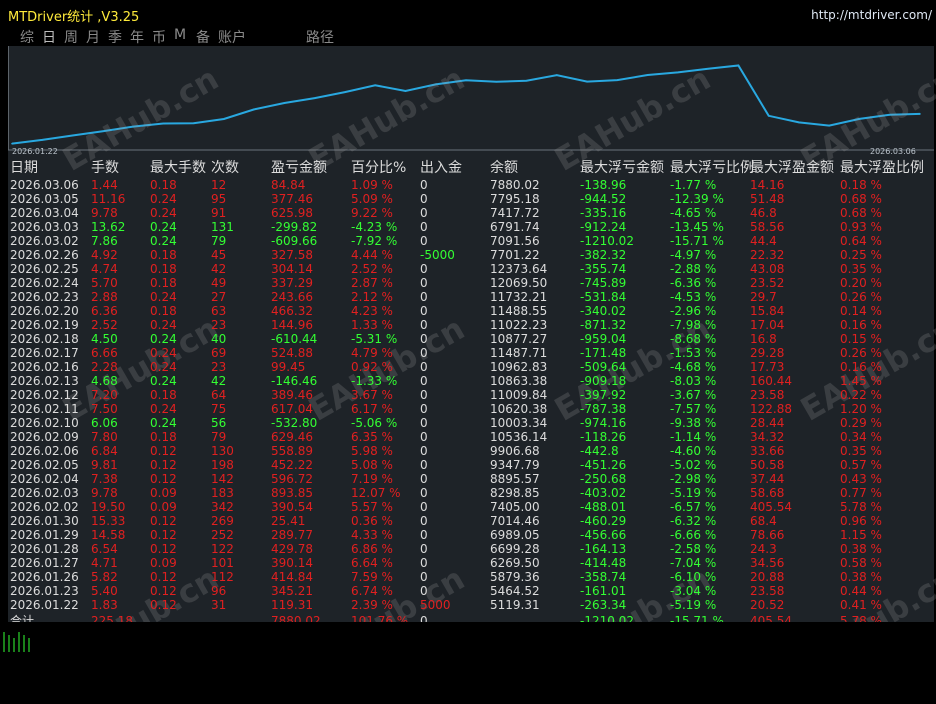  Describe the element at coordinates (372, 591) in the screenshot. I see `cell-percent: 6.74 %` at that location.